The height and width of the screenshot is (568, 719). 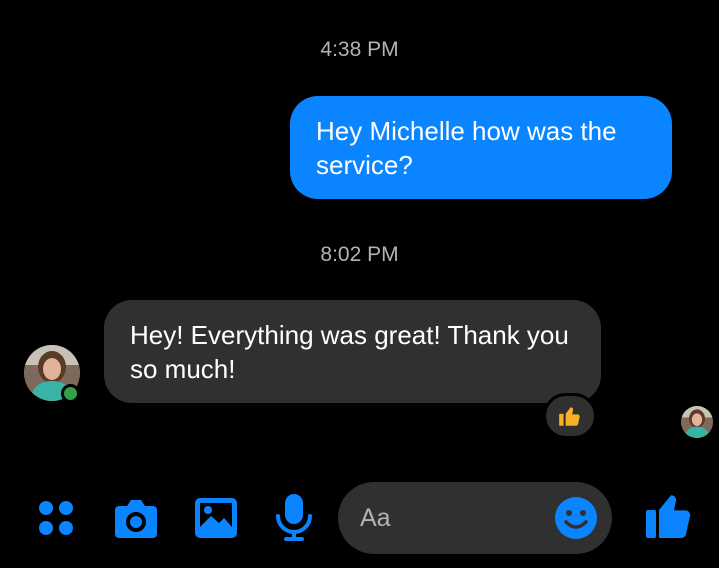 I want to click on read-receipt-photo-icon, so click(x=697, y=422).